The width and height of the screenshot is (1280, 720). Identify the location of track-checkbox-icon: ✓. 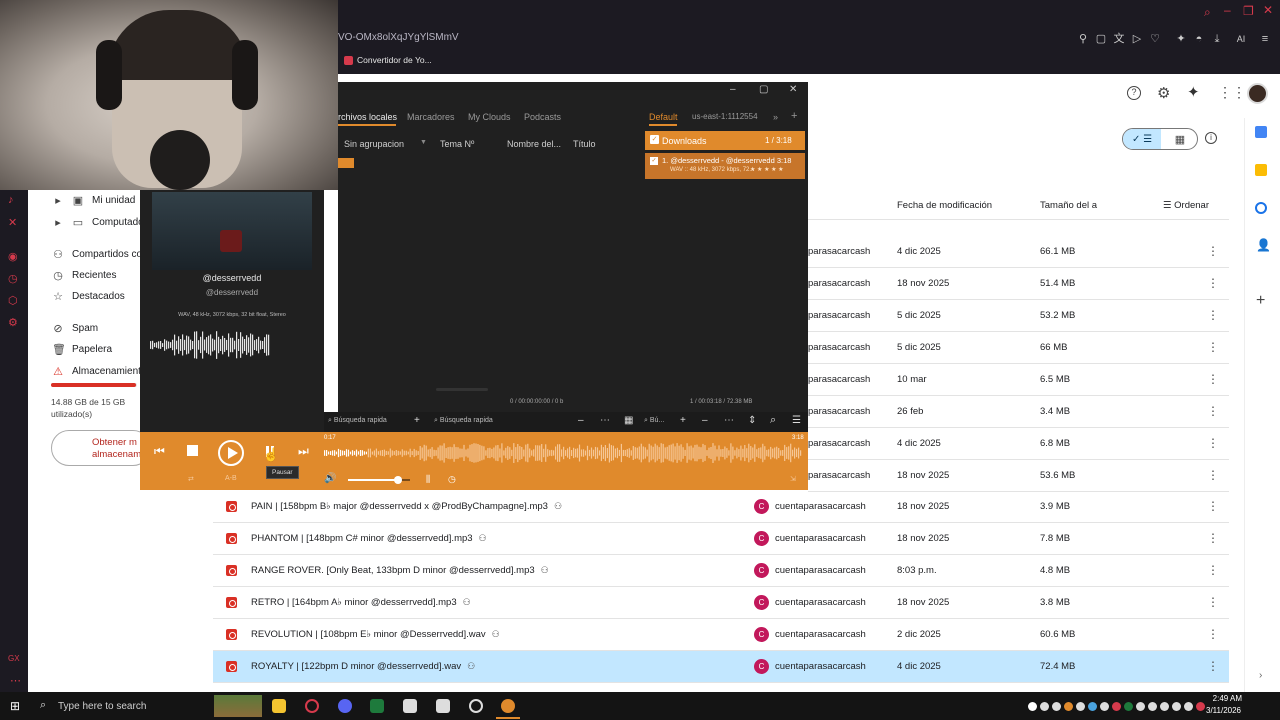
(654, 161).